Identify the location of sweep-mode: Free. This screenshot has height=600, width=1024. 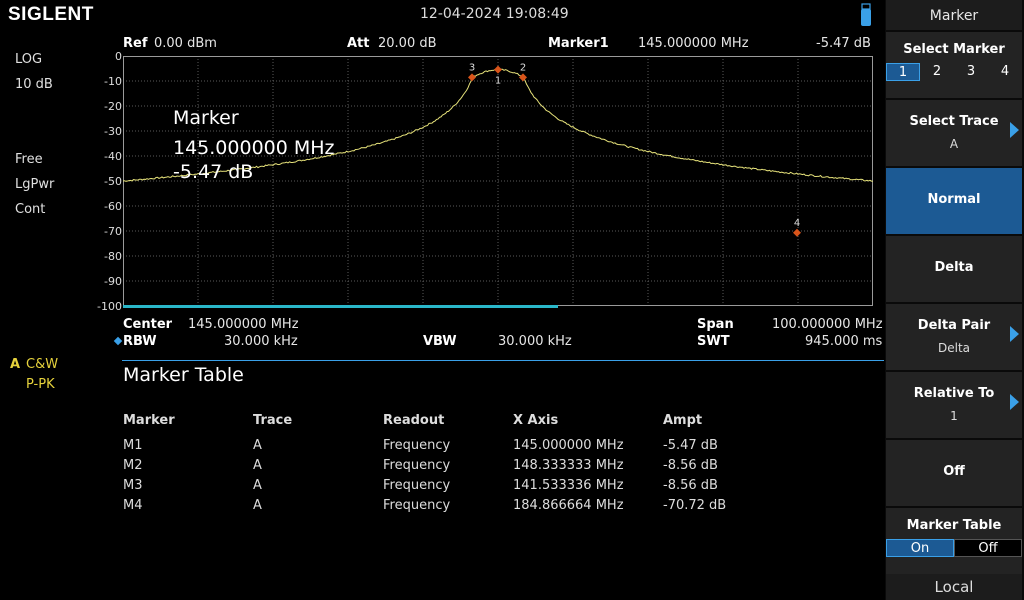
(29, 159).